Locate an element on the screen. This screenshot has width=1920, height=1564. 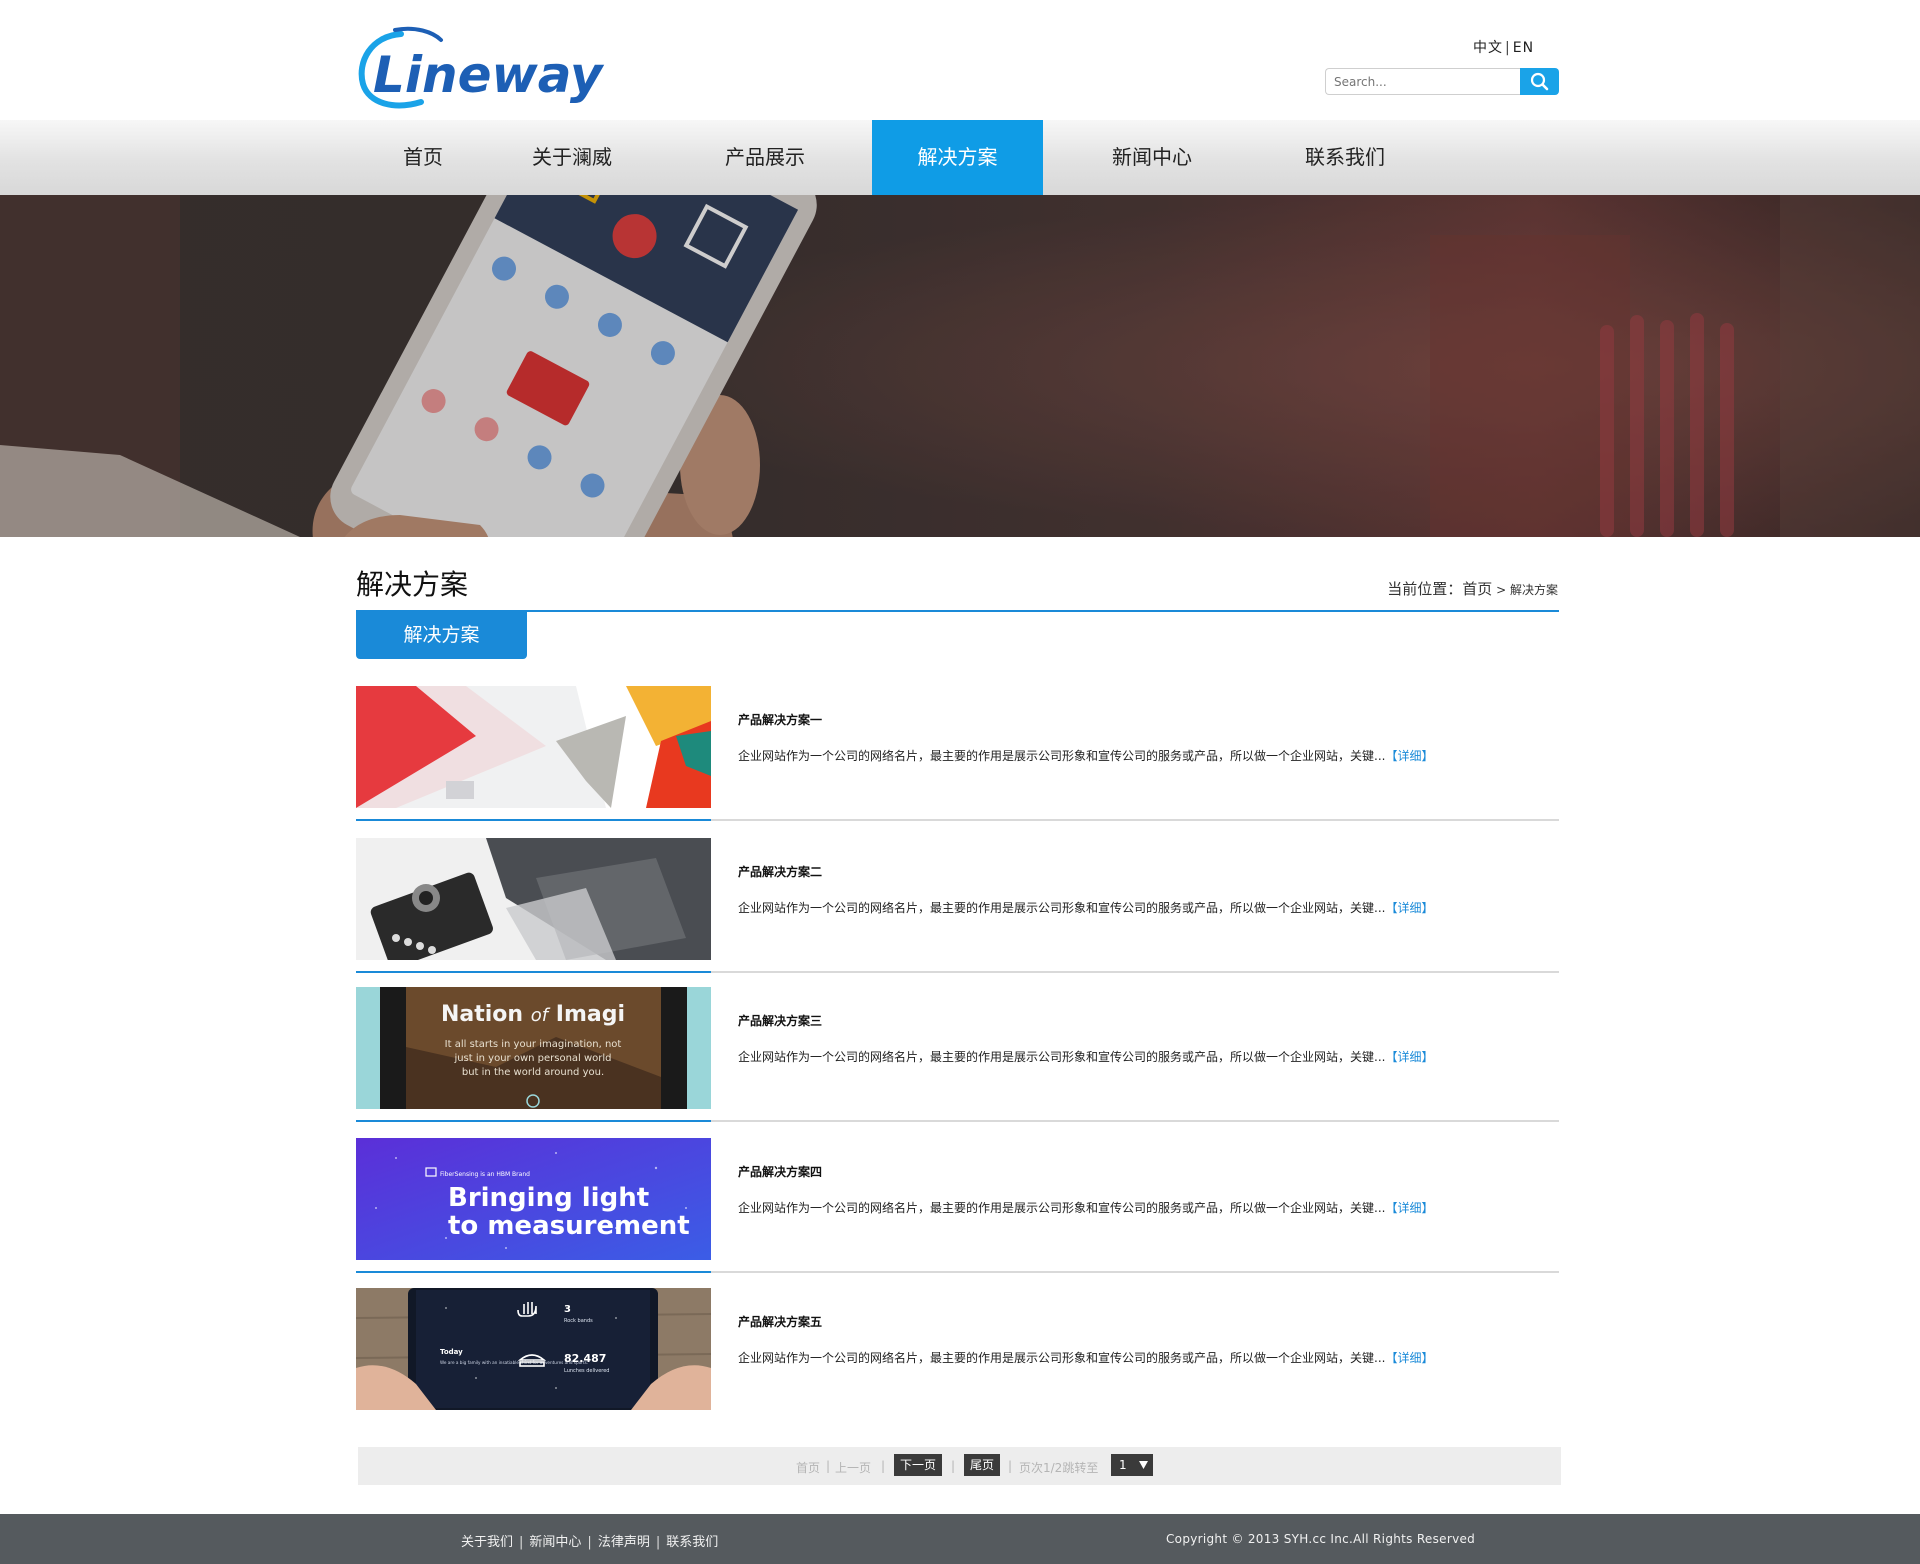
footer-link-legal: 法律声明 is located at coordinates (624, 1542).